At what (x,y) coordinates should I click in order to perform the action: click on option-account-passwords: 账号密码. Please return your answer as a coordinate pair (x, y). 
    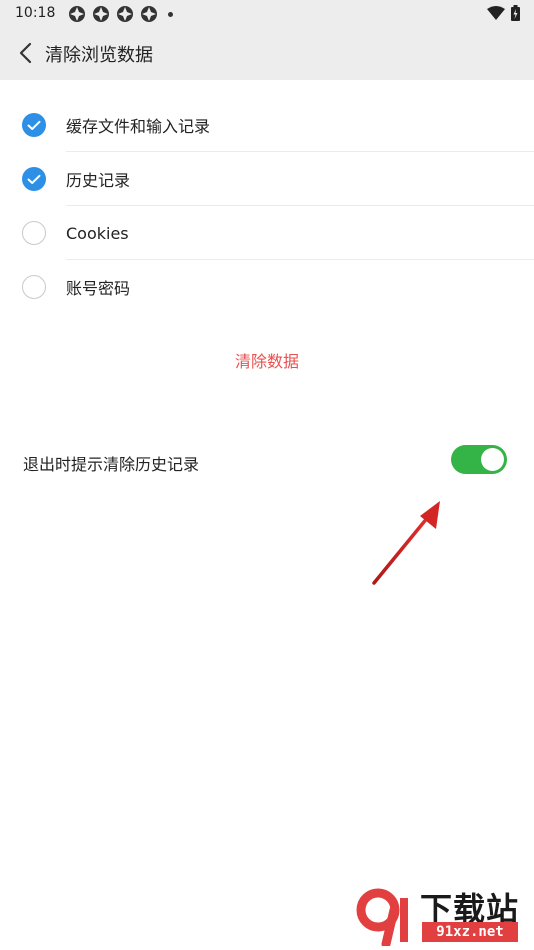
    Looking at the image, I should click on (267, 287).